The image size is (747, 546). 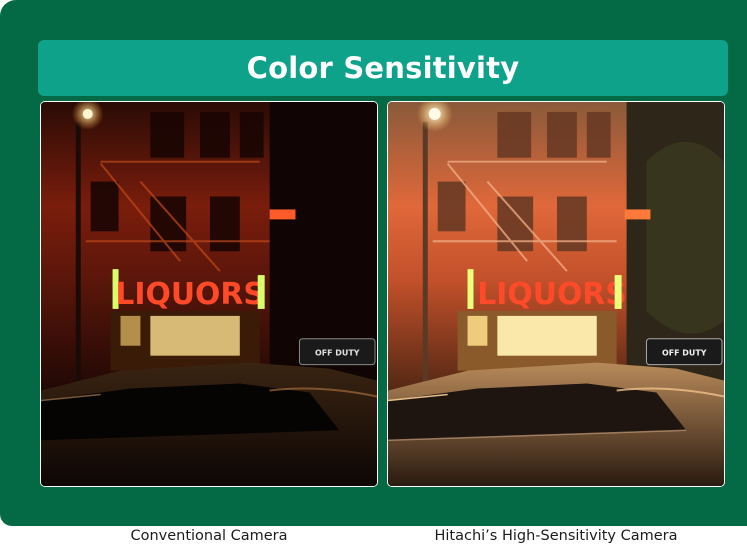 I want to click on page-title: Color Sensitivity, so click(x=383, y=68).